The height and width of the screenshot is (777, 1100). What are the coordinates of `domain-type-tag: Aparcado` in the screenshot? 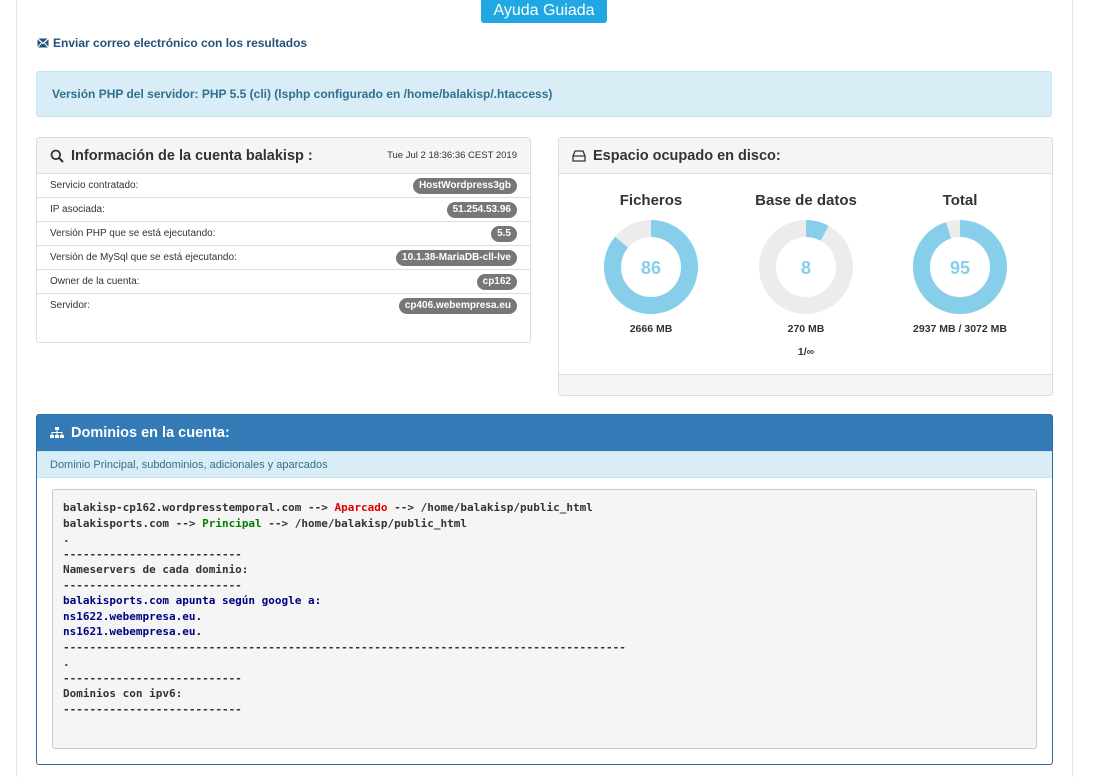 It's located at (361, 507).